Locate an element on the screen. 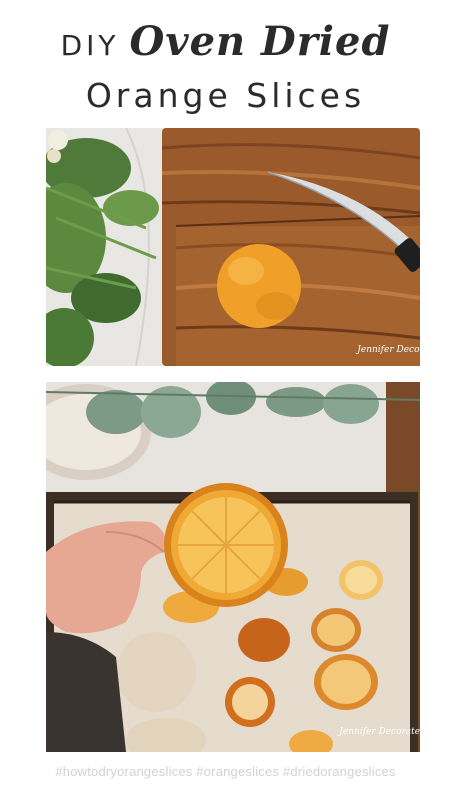 The width and height of the screenshot is (451, 800). title-prefix: DIY is located at coordinates (90, 45).